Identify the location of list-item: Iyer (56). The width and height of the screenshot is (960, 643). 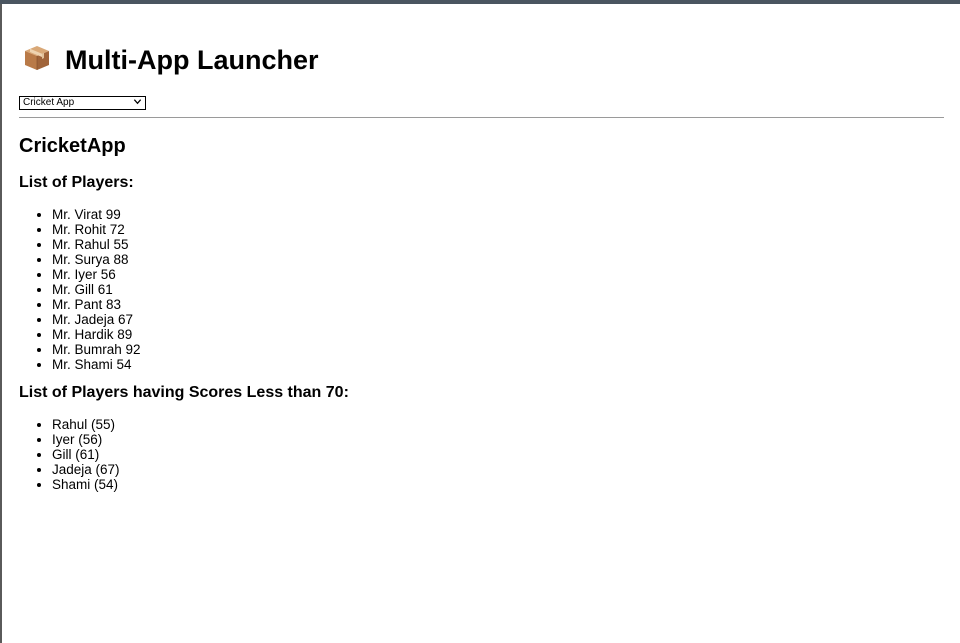
(498, 439).